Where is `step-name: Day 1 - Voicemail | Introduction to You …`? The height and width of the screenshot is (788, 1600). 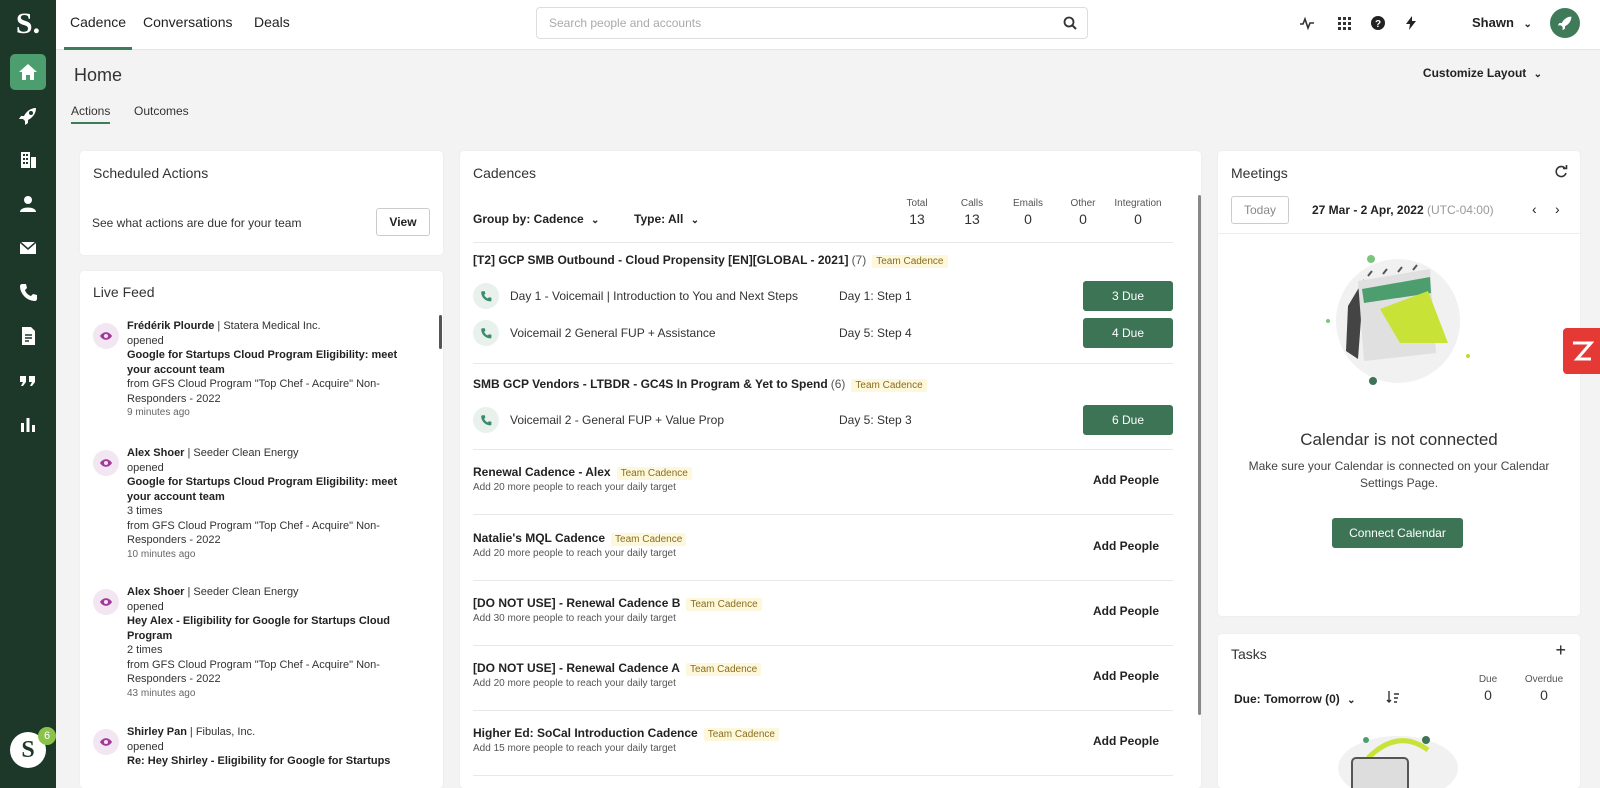 step-name: Day 1 - Voicemail | Introduction to You … is located at coordinates (654, 296).